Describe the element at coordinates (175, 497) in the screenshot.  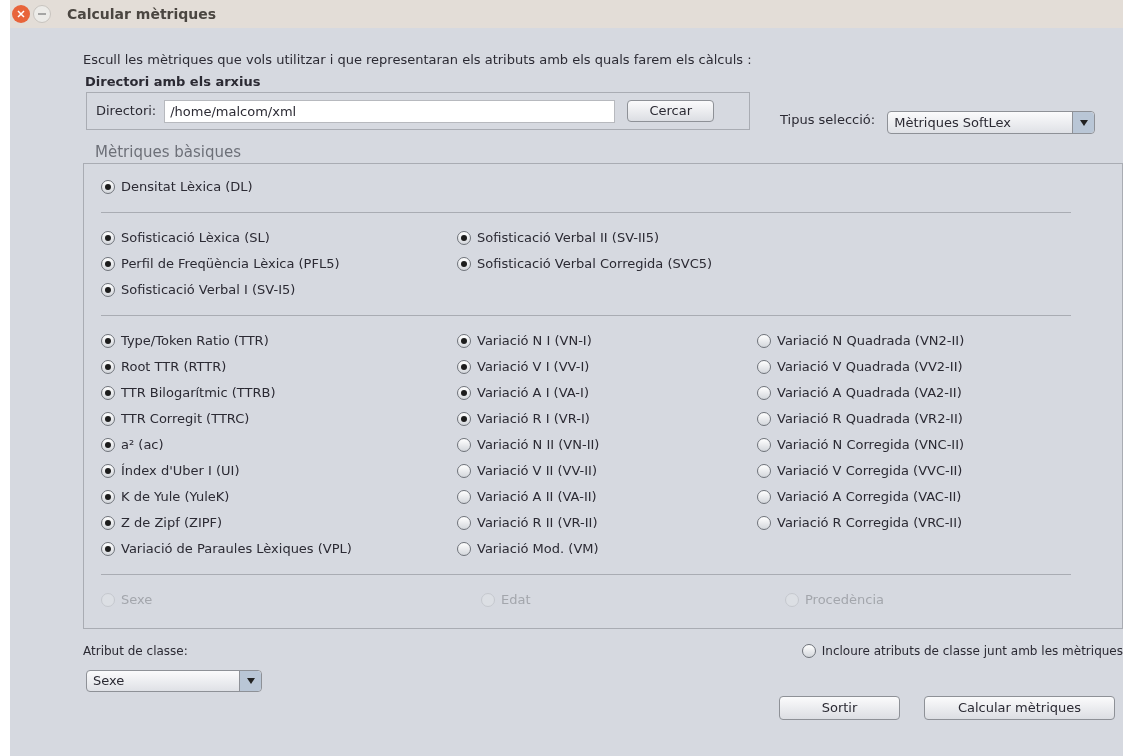
I see `option-label: K de Yule (YuleK)` at that location.